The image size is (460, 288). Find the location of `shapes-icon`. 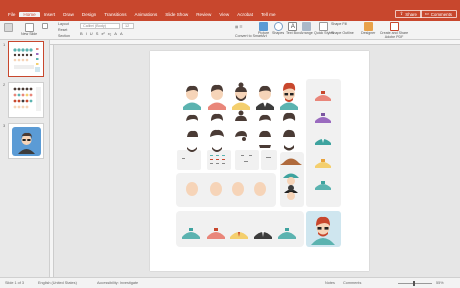

shapes-icon is located at coordinates (278, 26).